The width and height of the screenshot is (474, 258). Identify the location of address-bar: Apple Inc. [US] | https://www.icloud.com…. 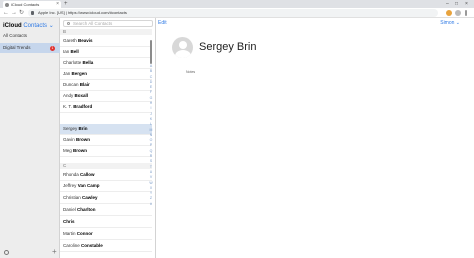
(233, 13).